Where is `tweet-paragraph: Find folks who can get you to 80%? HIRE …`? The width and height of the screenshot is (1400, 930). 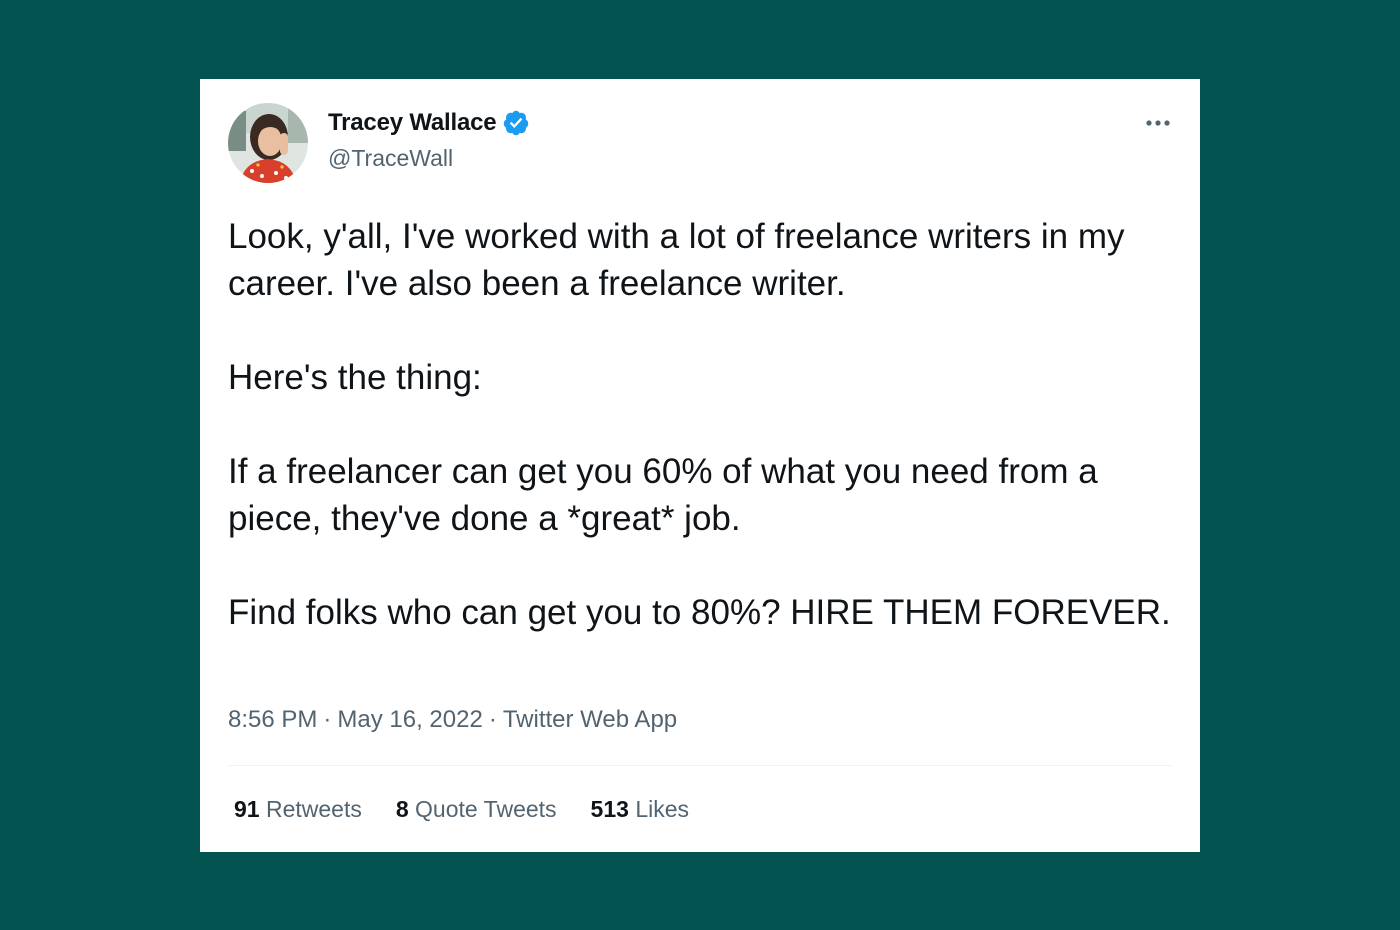 tweet-paragraph: Find folks who can get you to 80%? HIRE … is located at coordinates (699, 612).